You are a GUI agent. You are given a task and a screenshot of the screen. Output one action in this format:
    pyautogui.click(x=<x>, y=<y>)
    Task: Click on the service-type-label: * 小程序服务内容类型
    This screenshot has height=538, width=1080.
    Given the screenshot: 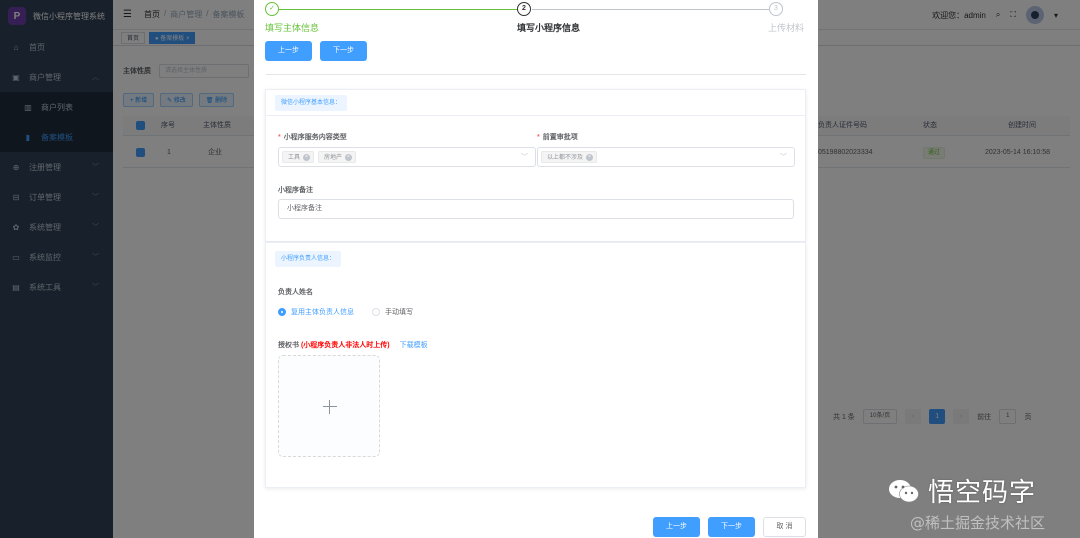 What is the action you would take?
    pyautogui.click(x=312, y=137)
    